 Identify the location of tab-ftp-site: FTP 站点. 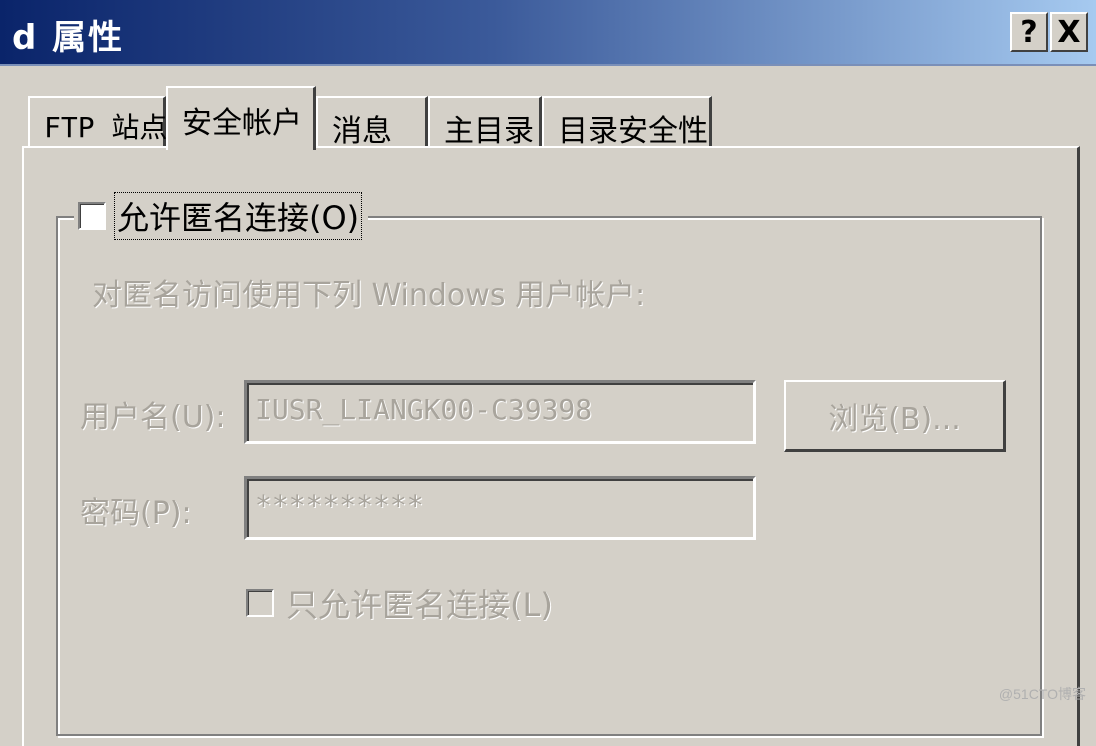
(97, 122).